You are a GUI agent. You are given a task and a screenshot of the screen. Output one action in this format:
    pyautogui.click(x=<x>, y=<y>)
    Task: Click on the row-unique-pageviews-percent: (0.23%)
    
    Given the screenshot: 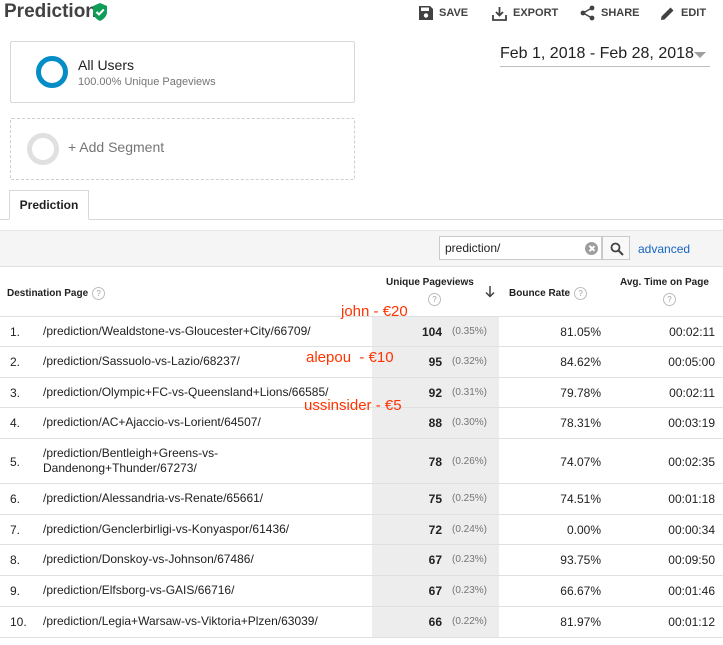 What is the action you would take?
    pyautogui.click(x=470, y=559)
    